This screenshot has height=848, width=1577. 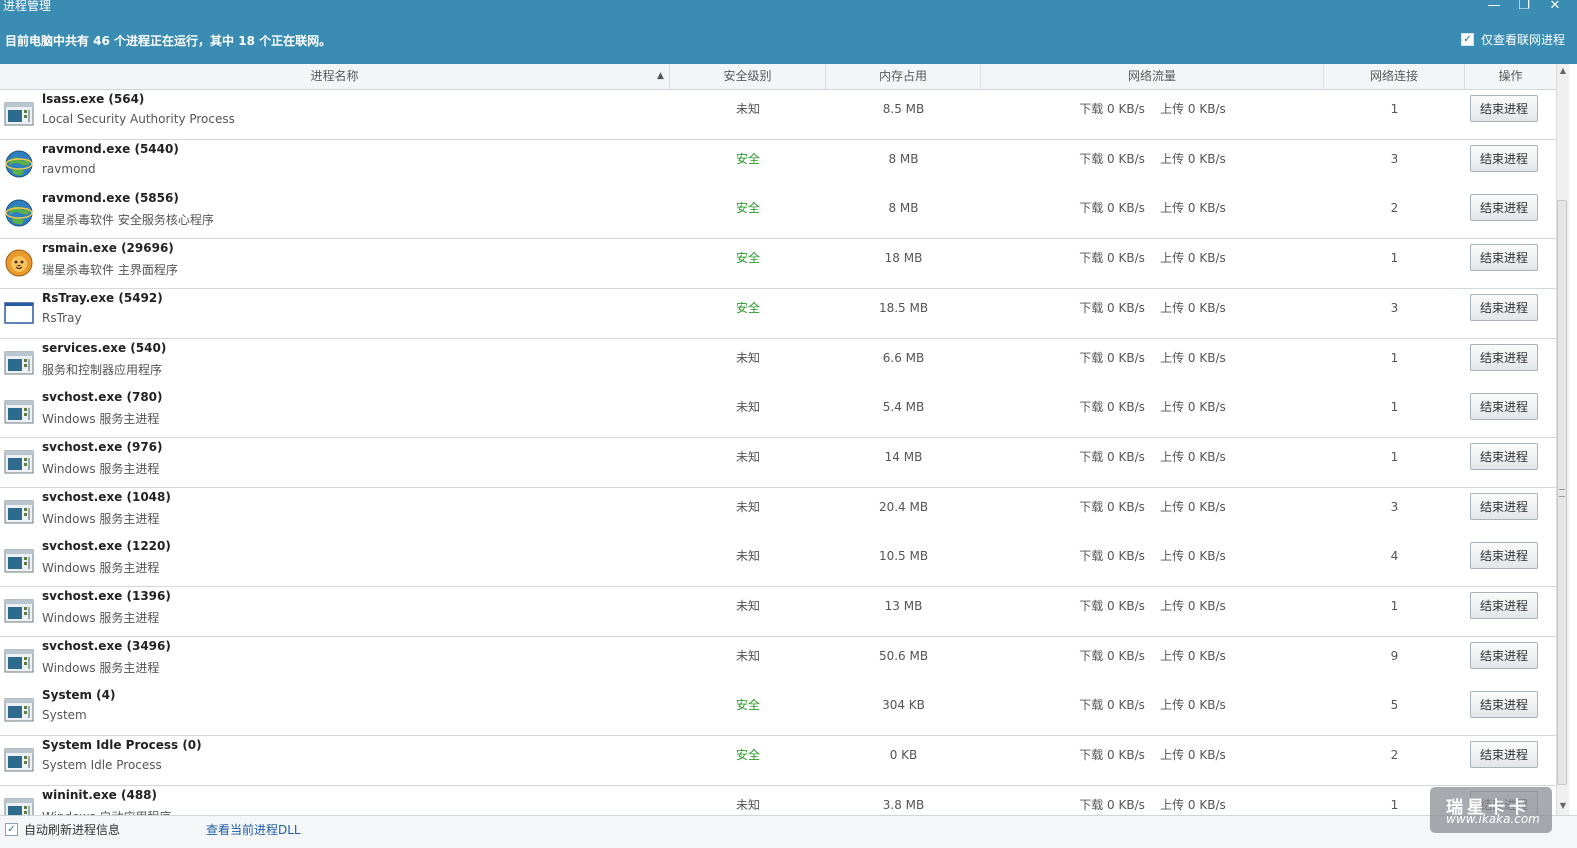 What do you see at coordinates (1523, 39) in the screenshot?
I see `online-only-label: 仅查看联网进程` at bounding box center [1523, 39].